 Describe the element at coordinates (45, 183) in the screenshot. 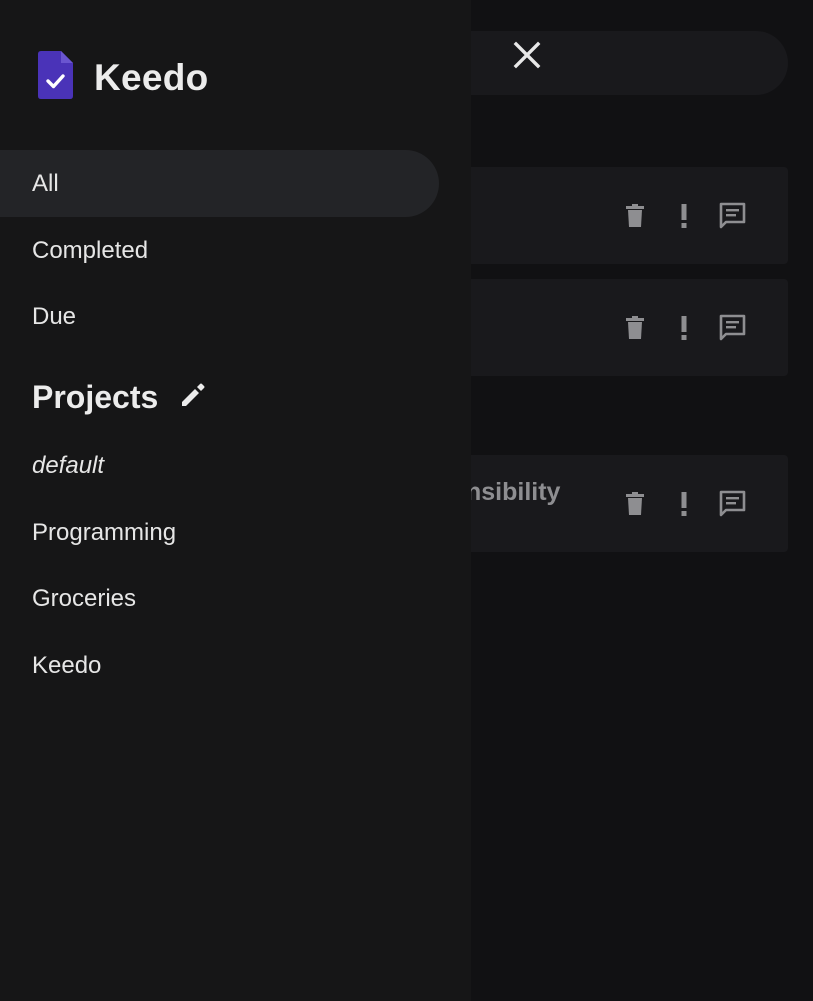

I see `nav-item-label: All` at that location.